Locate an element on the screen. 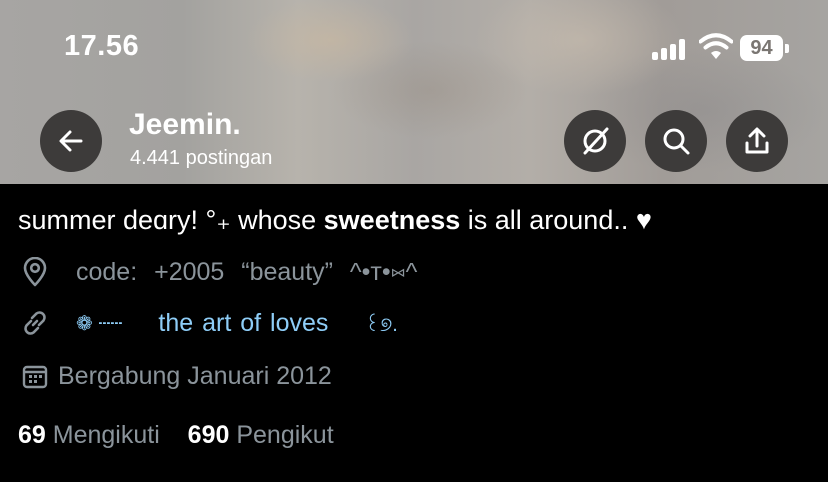 Image resolution: width=828 pixels, height=482 pixels. status-time: 17.56 is located at coordinates (102, 46).